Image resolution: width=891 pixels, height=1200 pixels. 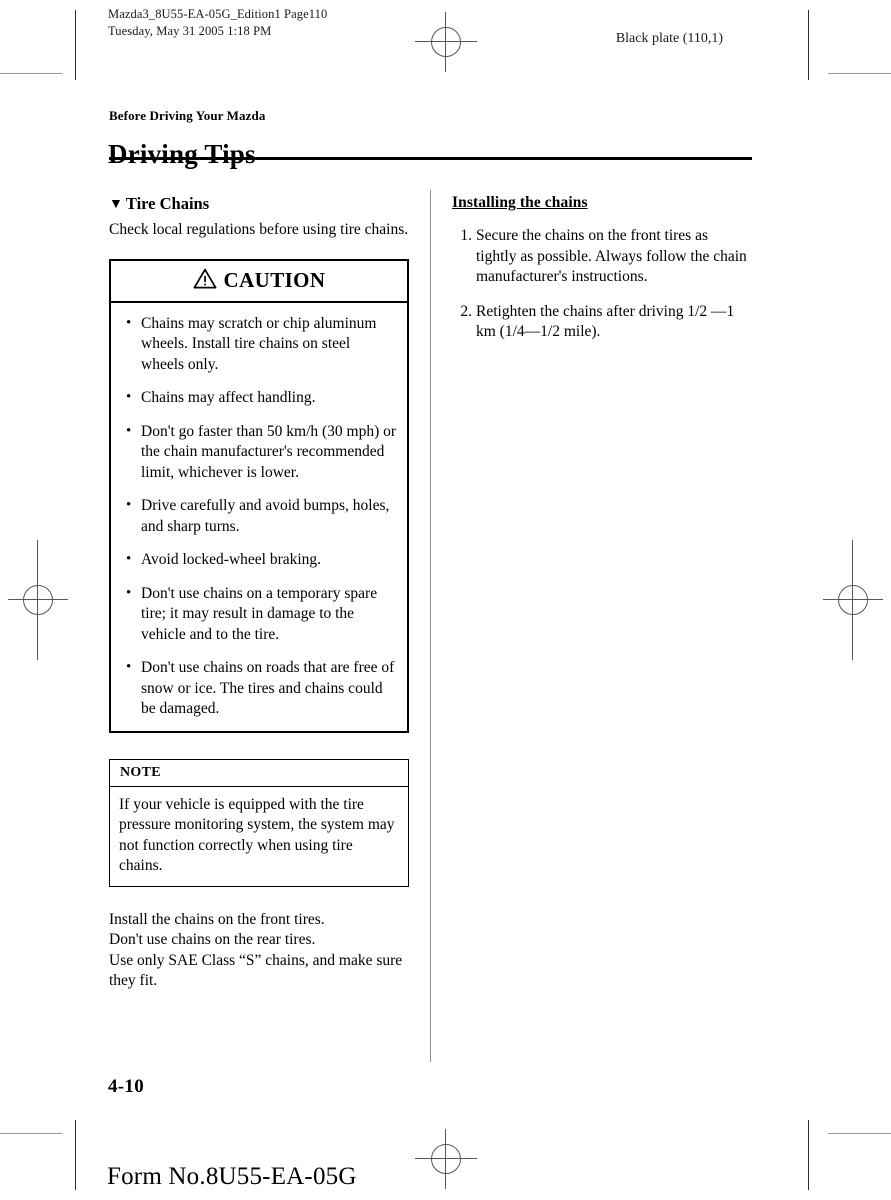 What do you see at coordinates (274, 279) in the screenshot?
I see `caution-label: CAUTION` at bounding box center [274, 279].